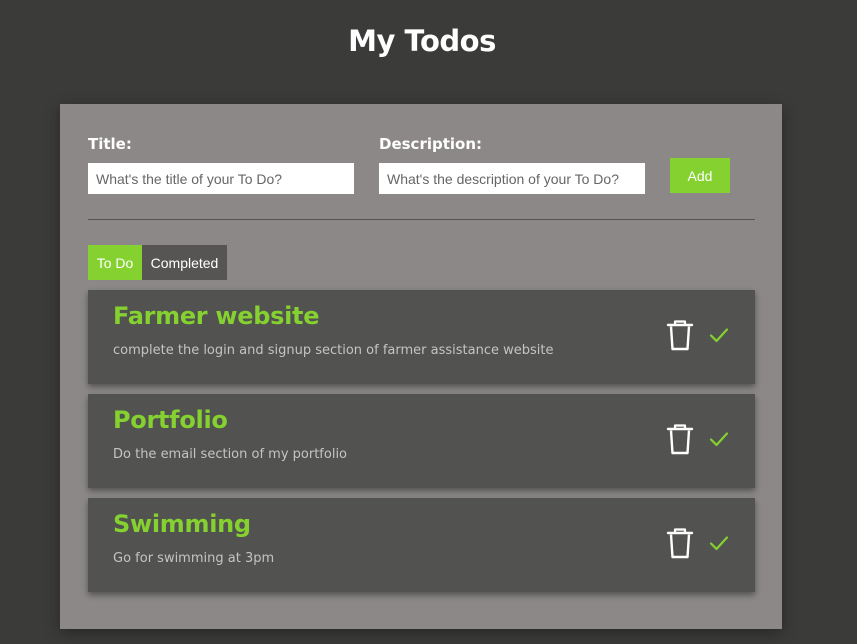  What do you see at coordinates (421, 219) in the screenshot?
I see `divider` at bounding box center [421, 219].